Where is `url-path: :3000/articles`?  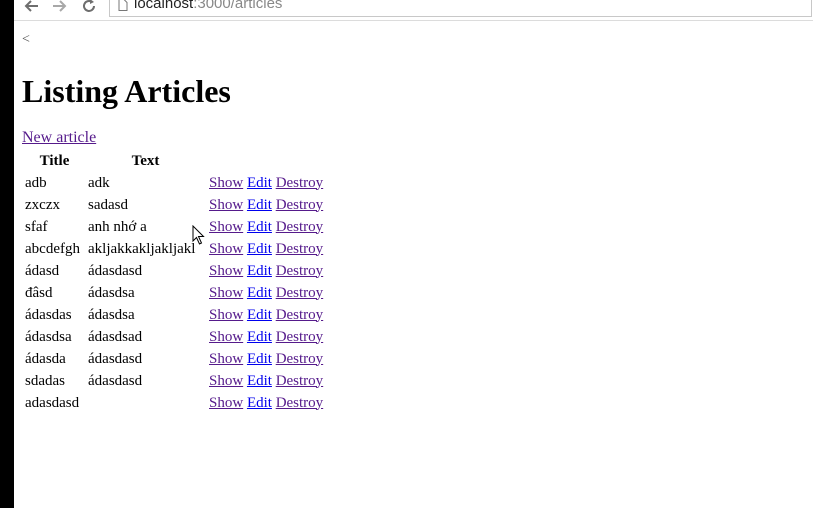 url-path: :3000/articles is located at coordinates (238, 6).